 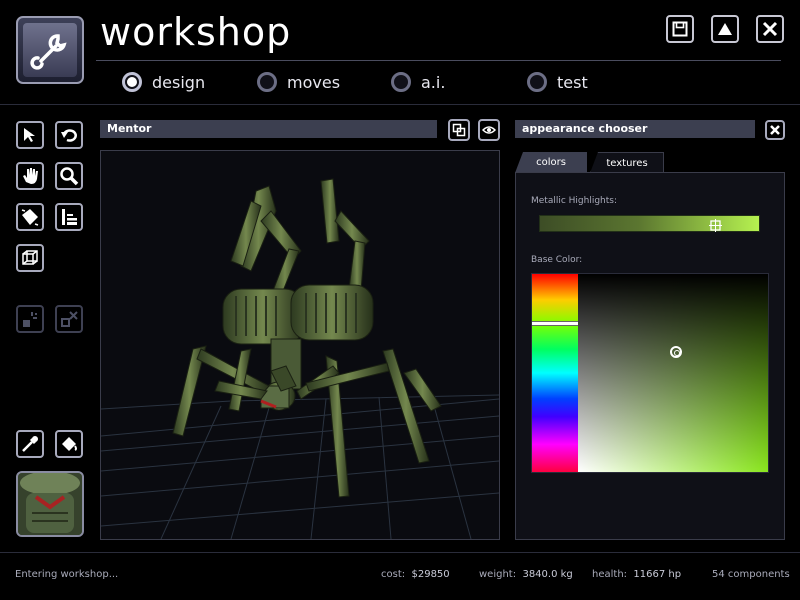 I want to click on header-bottom-divider, so click(x=400, y=104).